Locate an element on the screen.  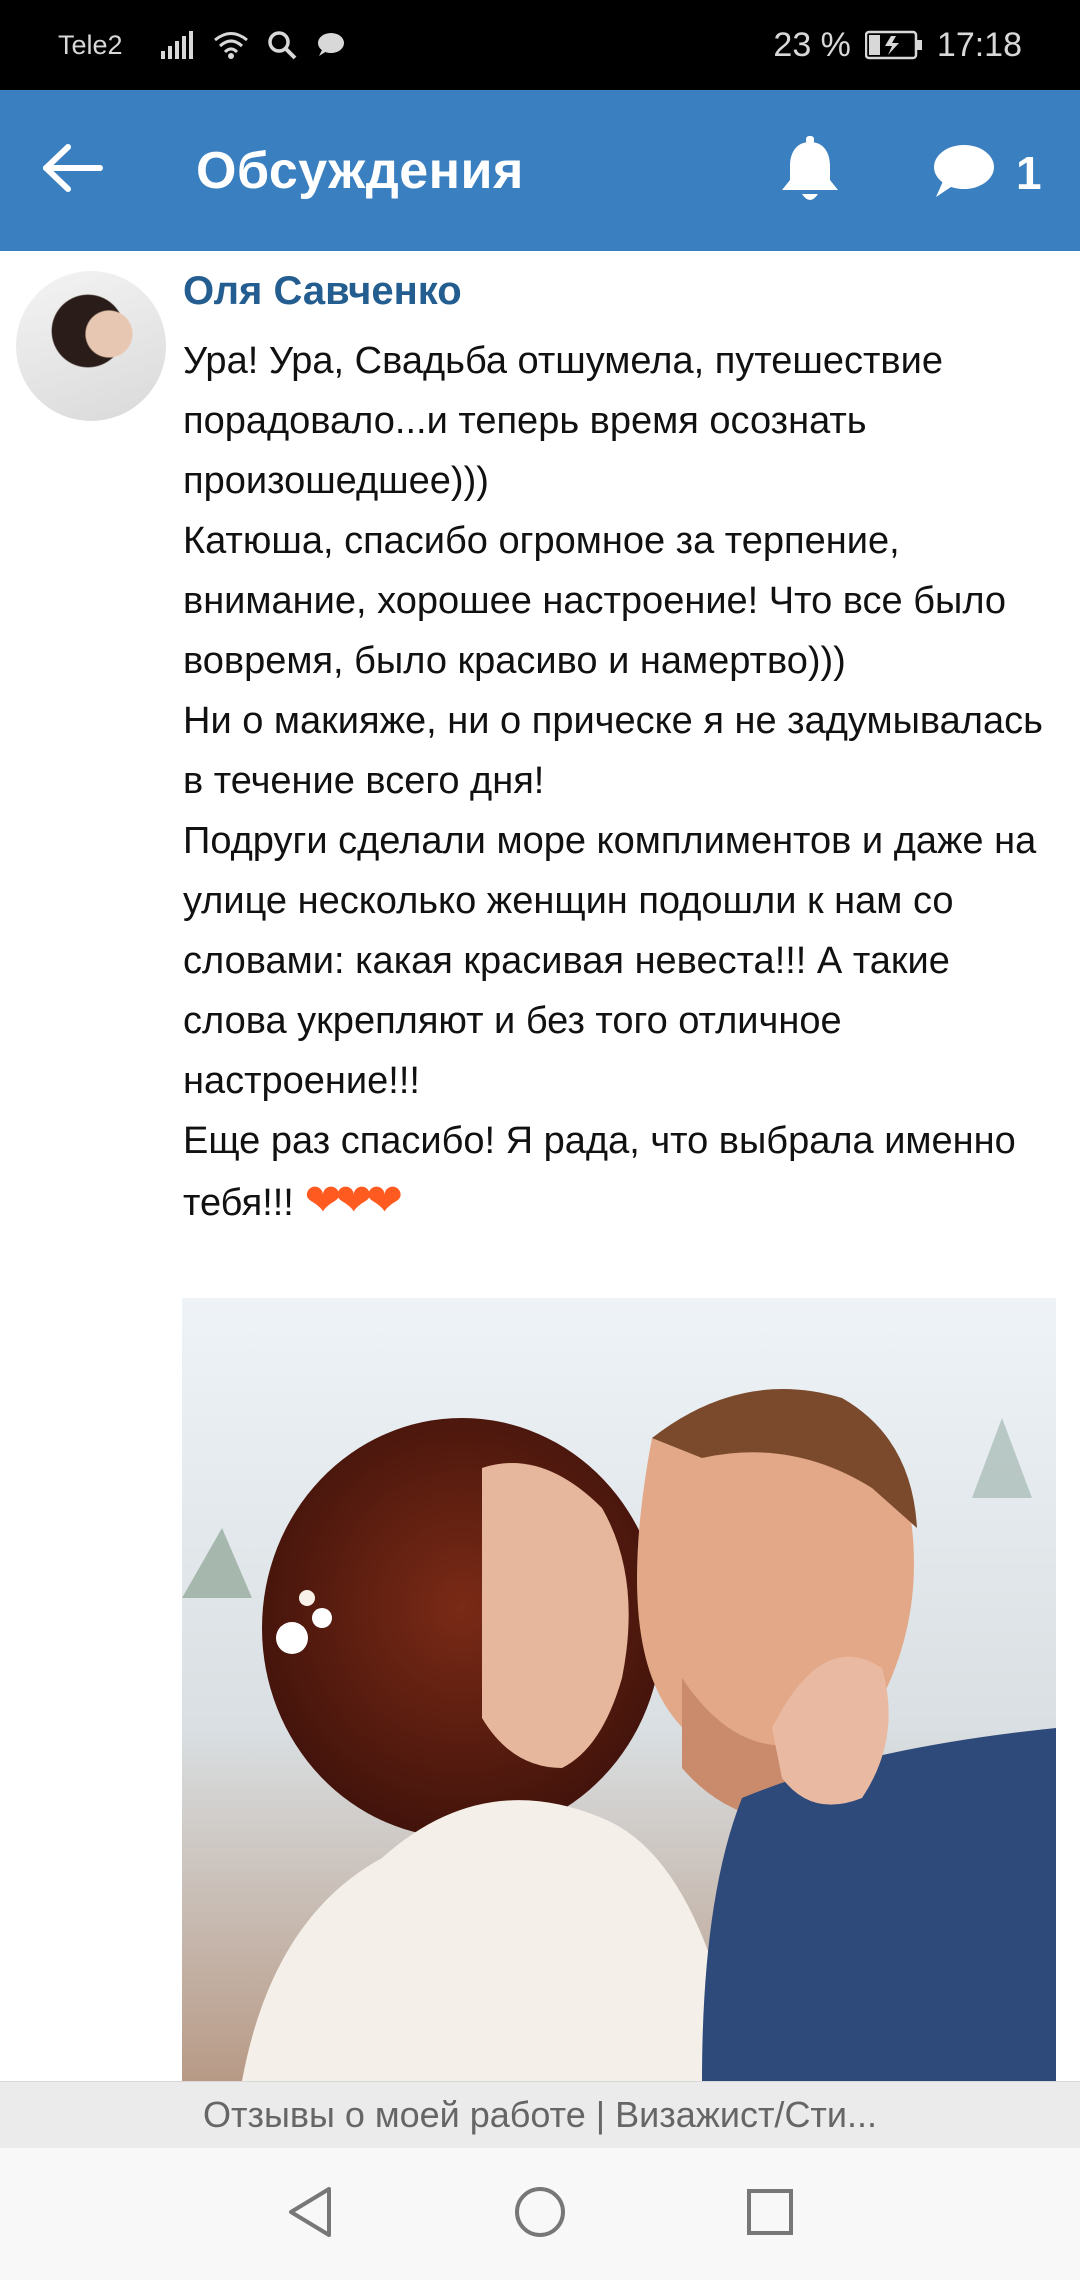
bell-icon is located at coordinates (810, 173).